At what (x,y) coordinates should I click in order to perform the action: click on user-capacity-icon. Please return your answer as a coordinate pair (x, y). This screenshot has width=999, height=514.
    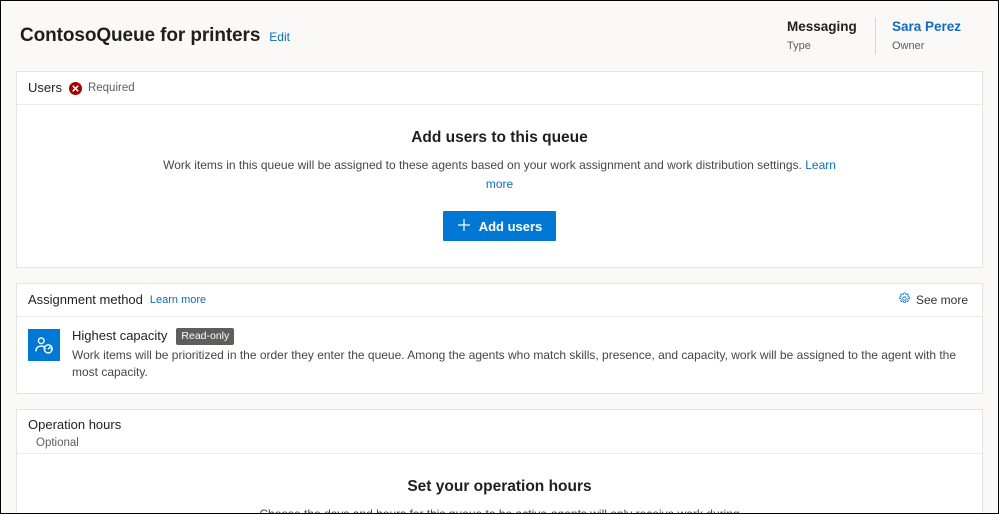
    Looking at the image, I should click on (44, 345).